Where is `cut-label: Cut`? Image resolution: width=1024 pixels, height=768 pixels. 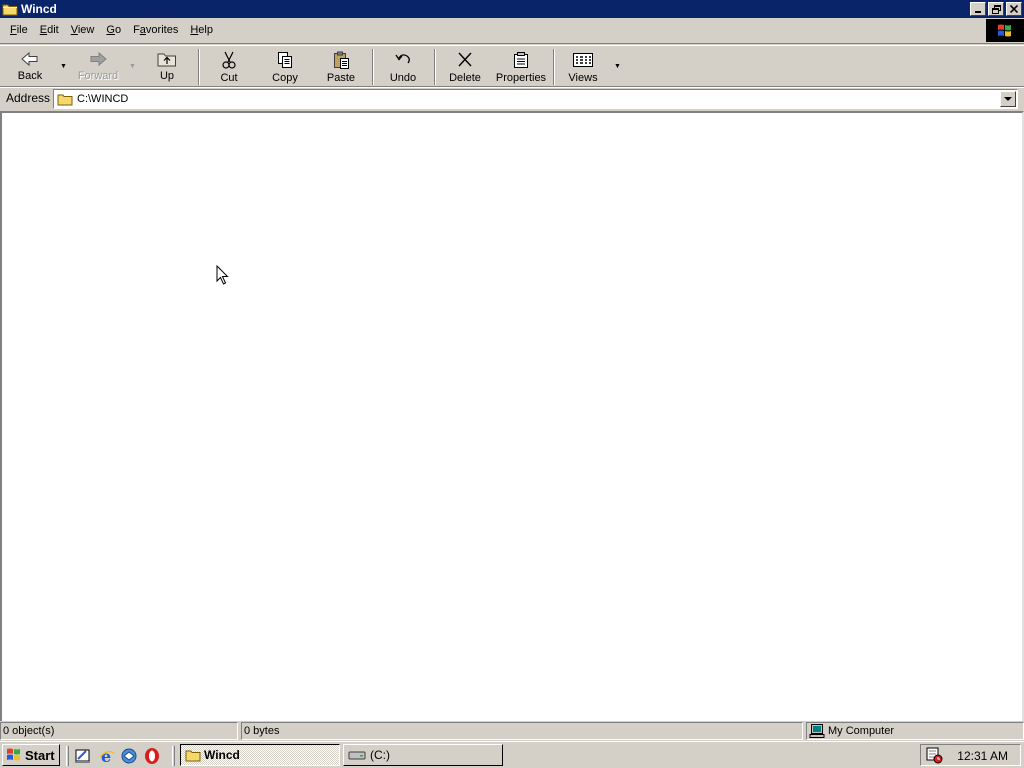
cut-label: Cut is located at coordinates (229, 78).